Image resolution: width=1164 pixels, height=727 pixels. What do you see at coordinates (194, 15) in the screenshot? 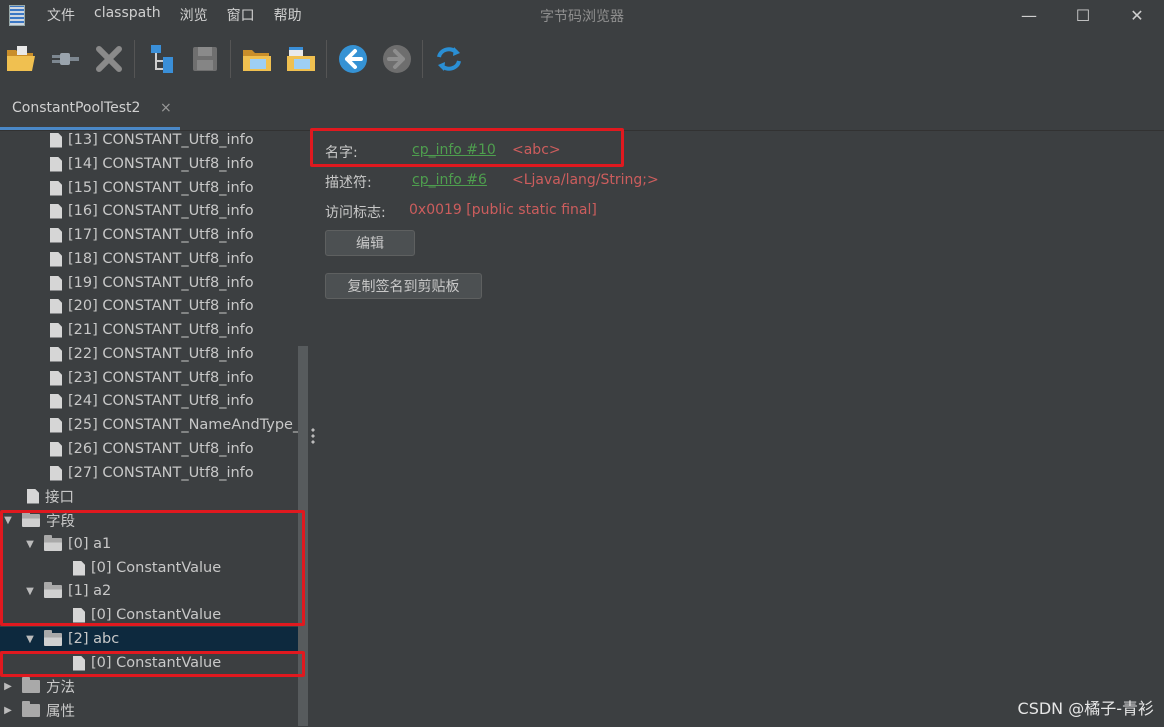
I see `menu-browse: 浏览` at bounding box center [194, 15].